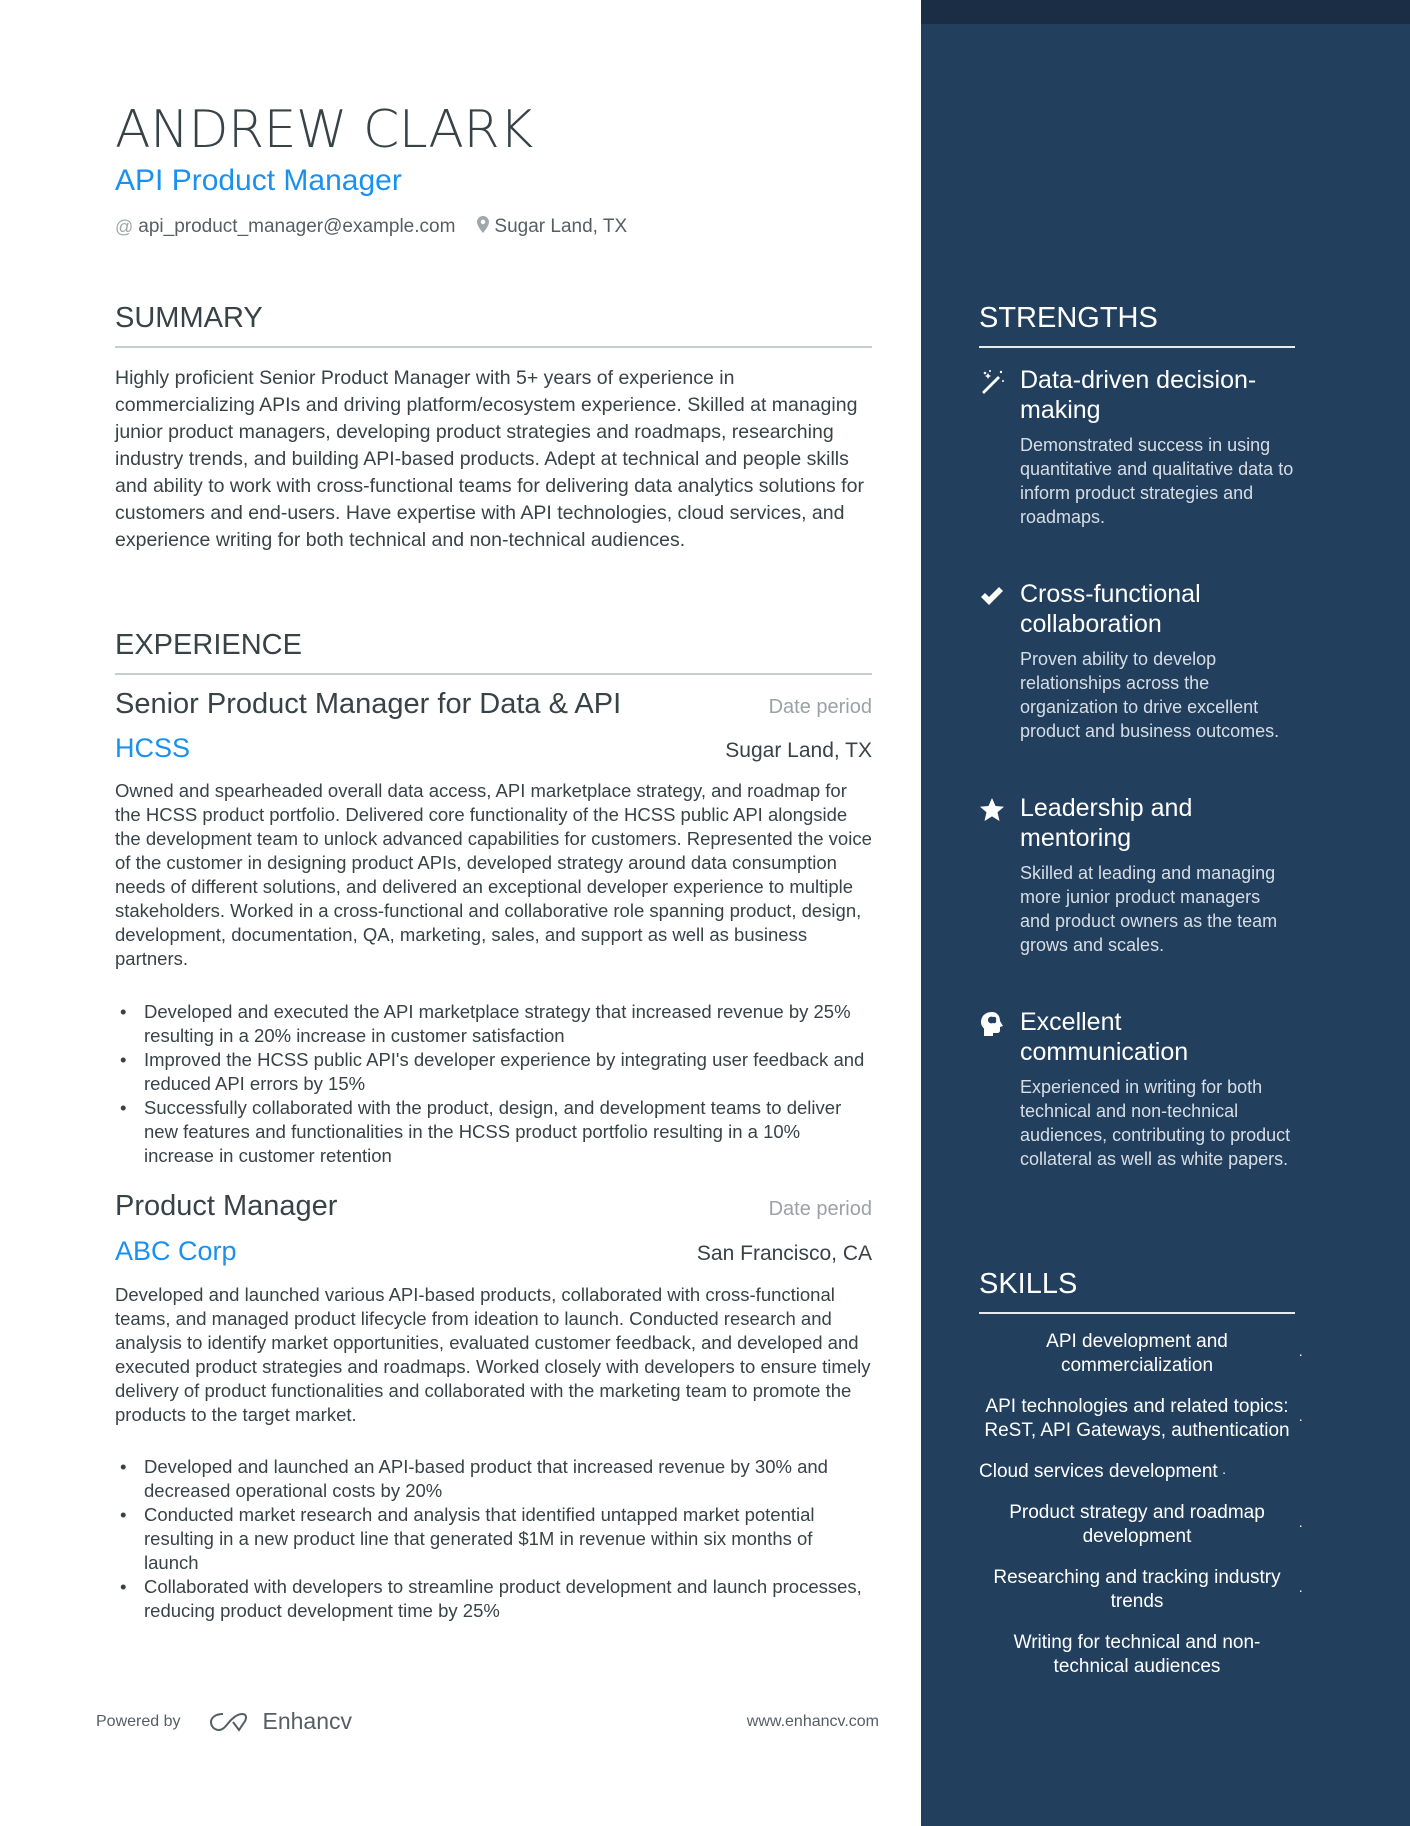  What do you see at coordinates (176, 1251) in the screenshot?
I see `job-company: ABC Corp` at bounding box center [176, 1251].